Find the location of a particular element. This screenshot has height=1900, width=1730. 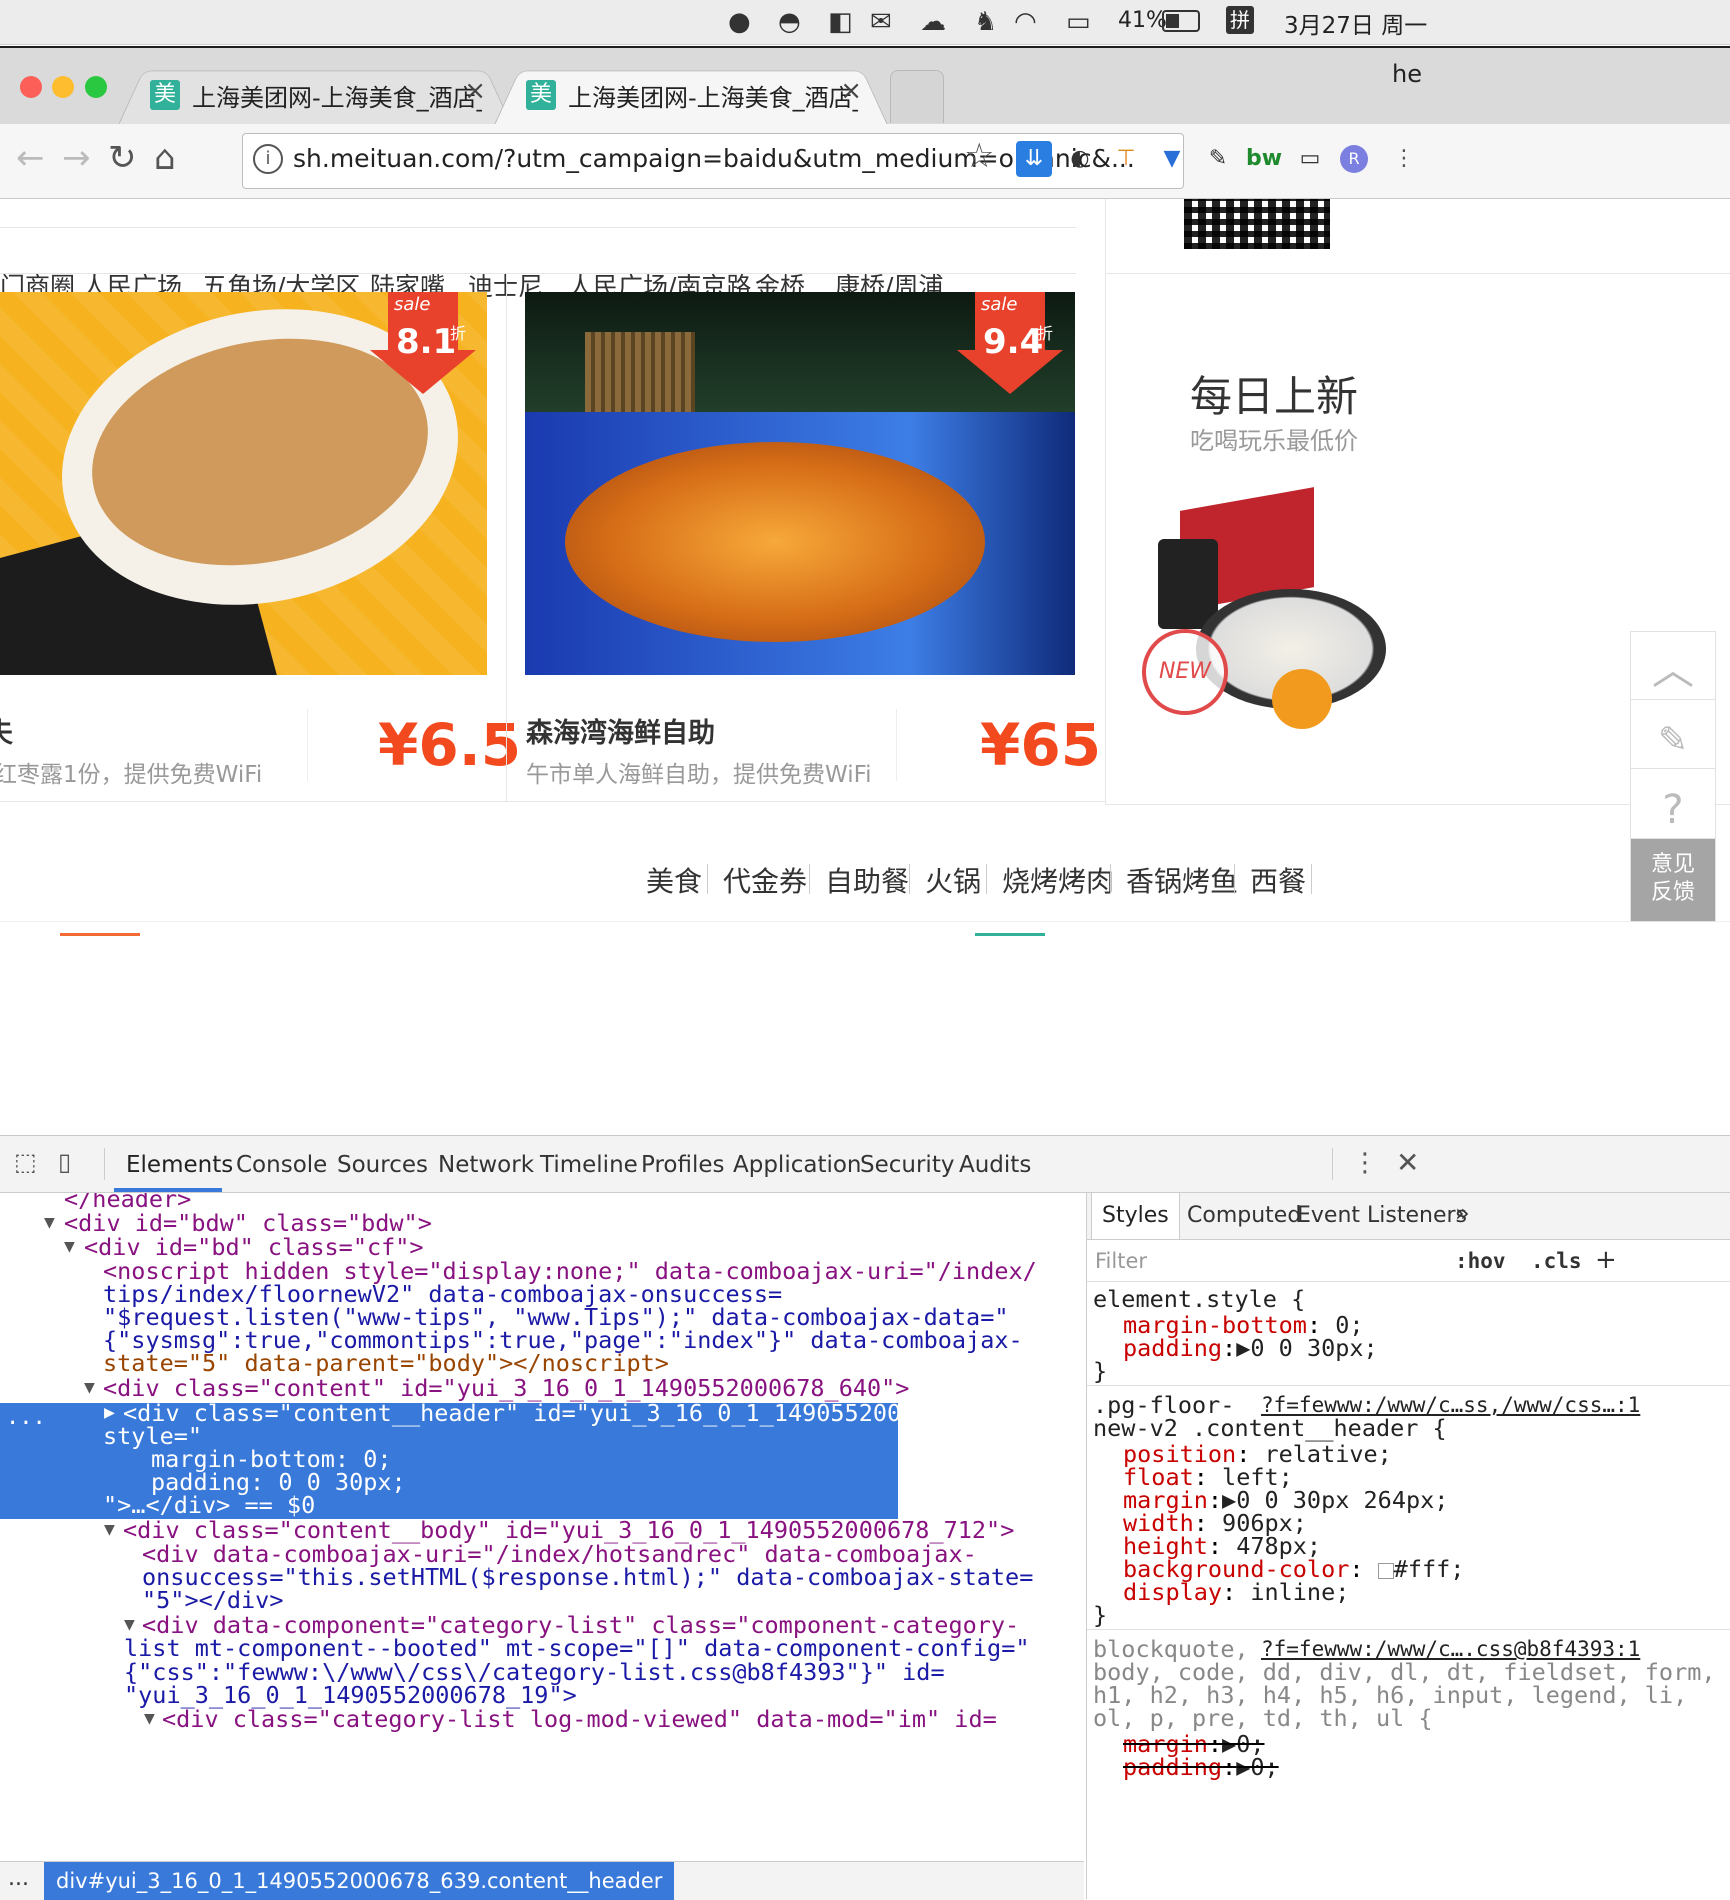

hov-toggle: :hov is located at coordinates (1480, 1261).